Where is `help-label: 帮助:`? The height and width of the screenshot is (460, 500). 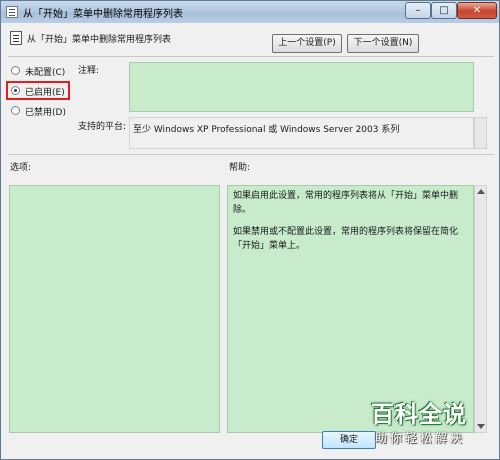
help-label: 帮助: is located at coordinates (240, 168).